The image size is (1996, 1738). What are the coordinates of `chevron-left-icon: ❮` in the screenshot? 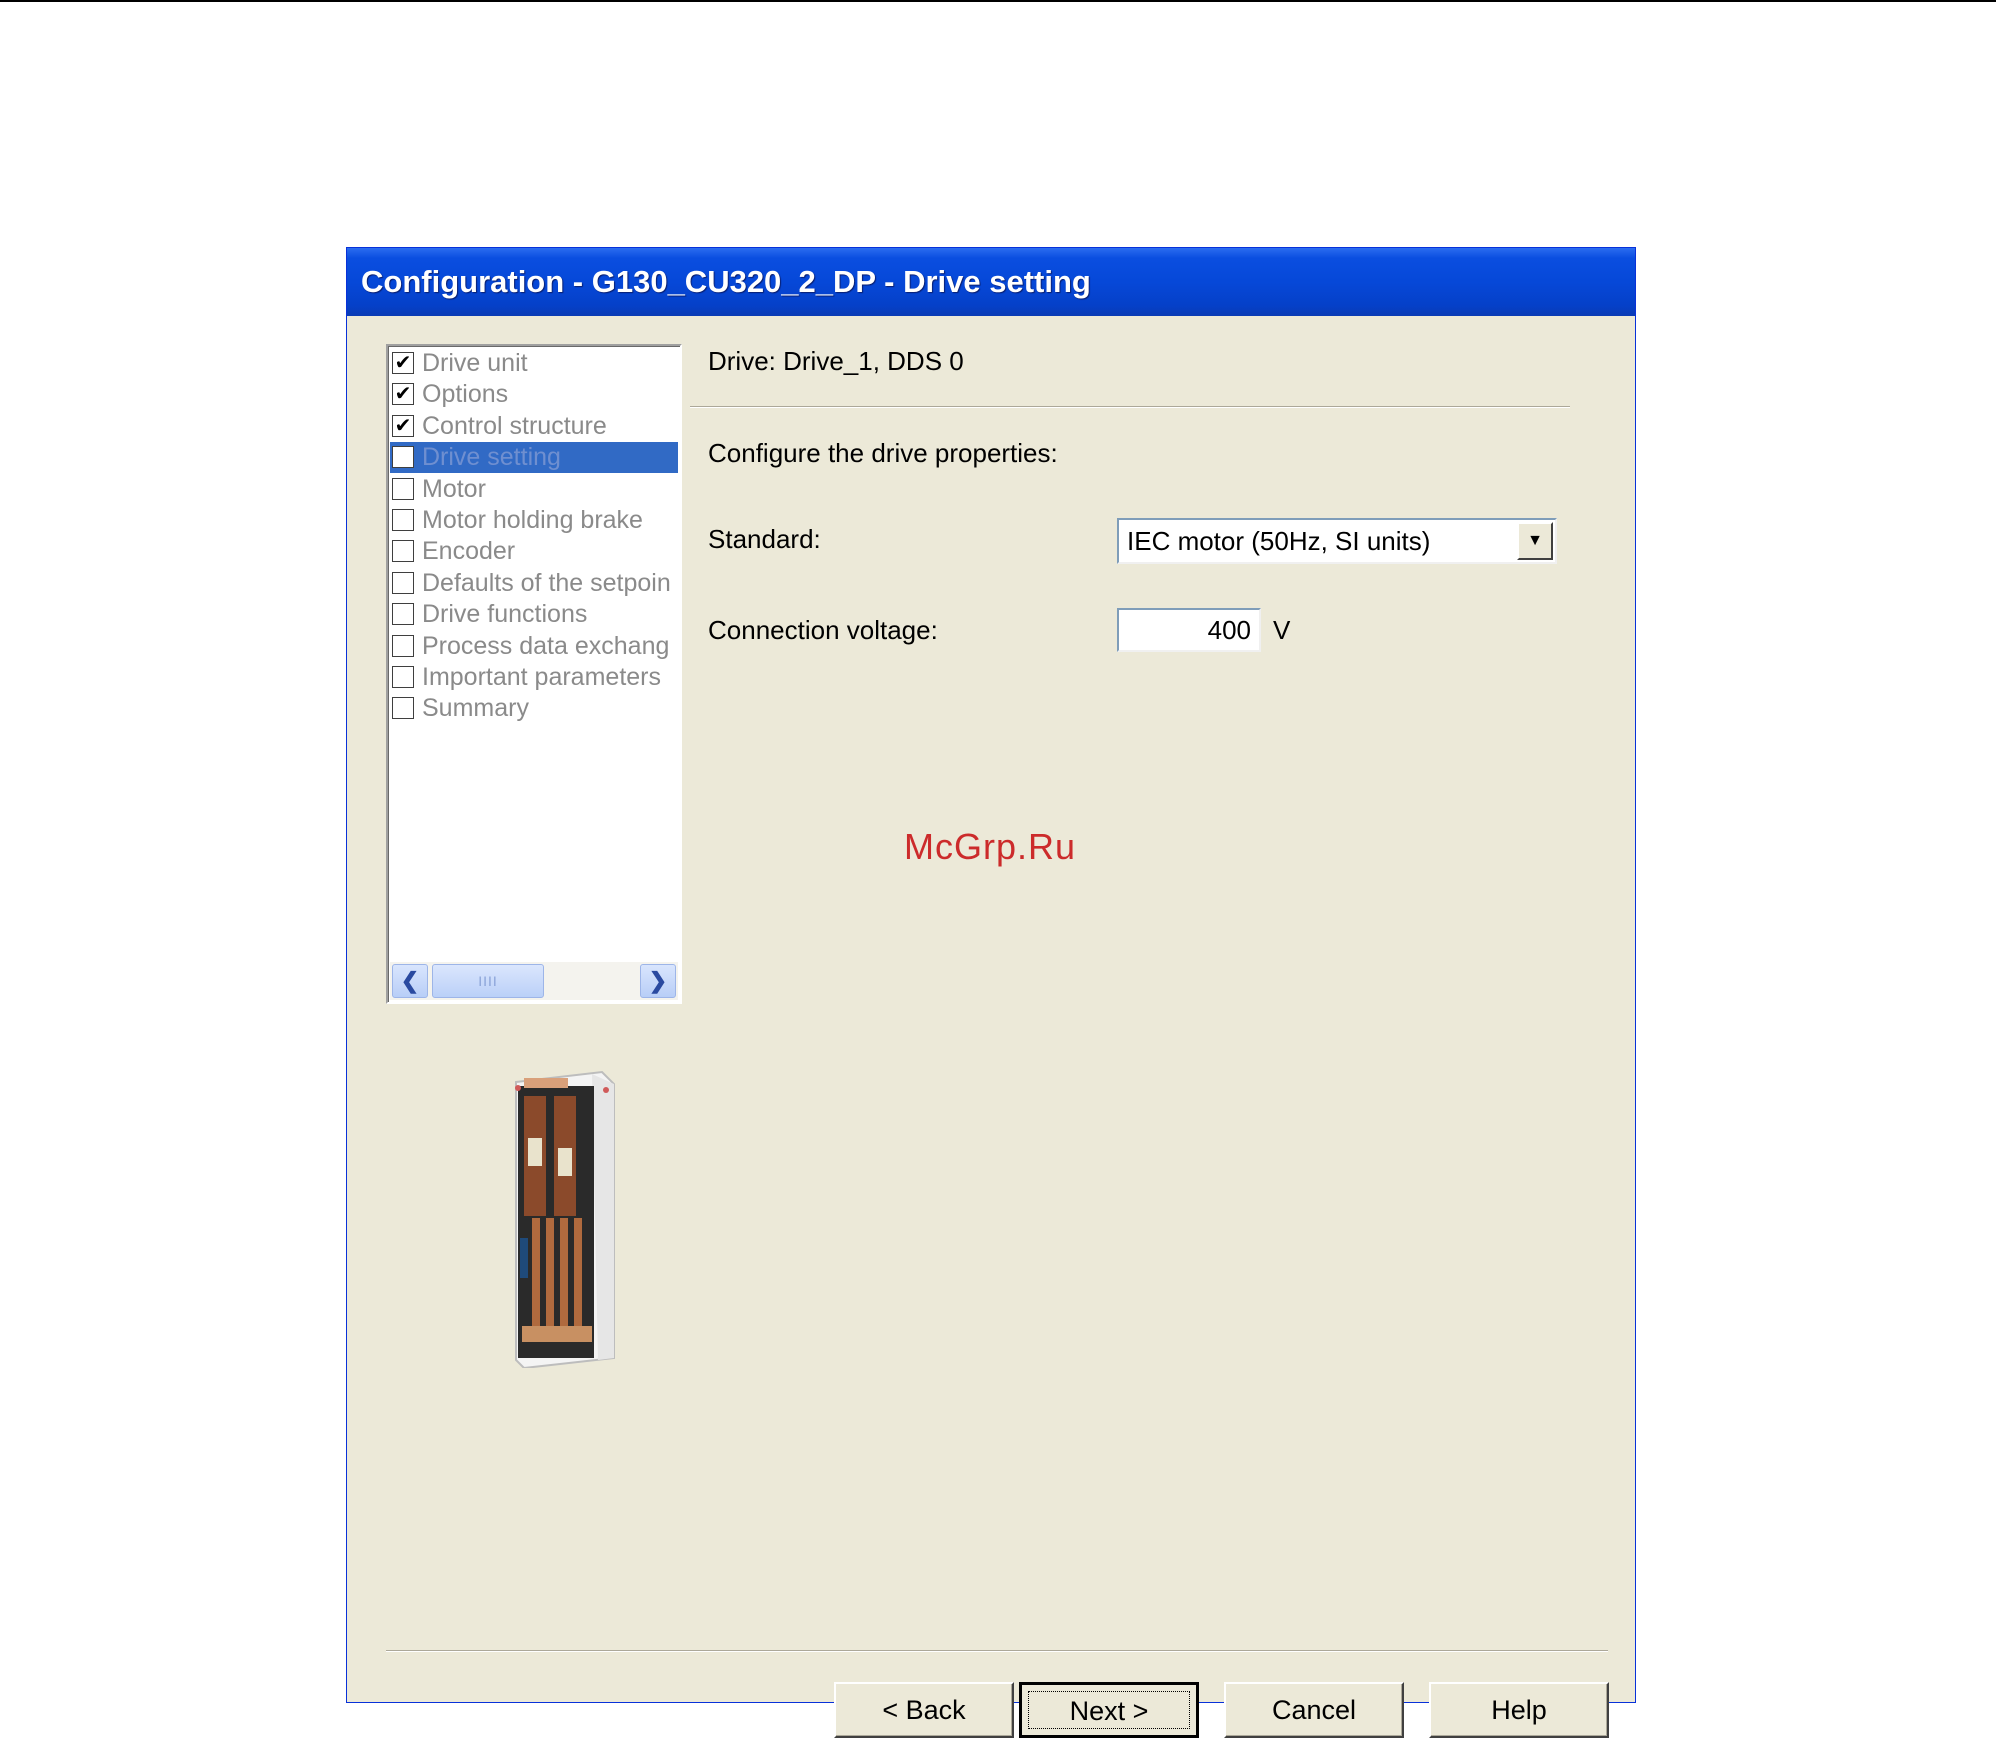 It's located at (410, 980).